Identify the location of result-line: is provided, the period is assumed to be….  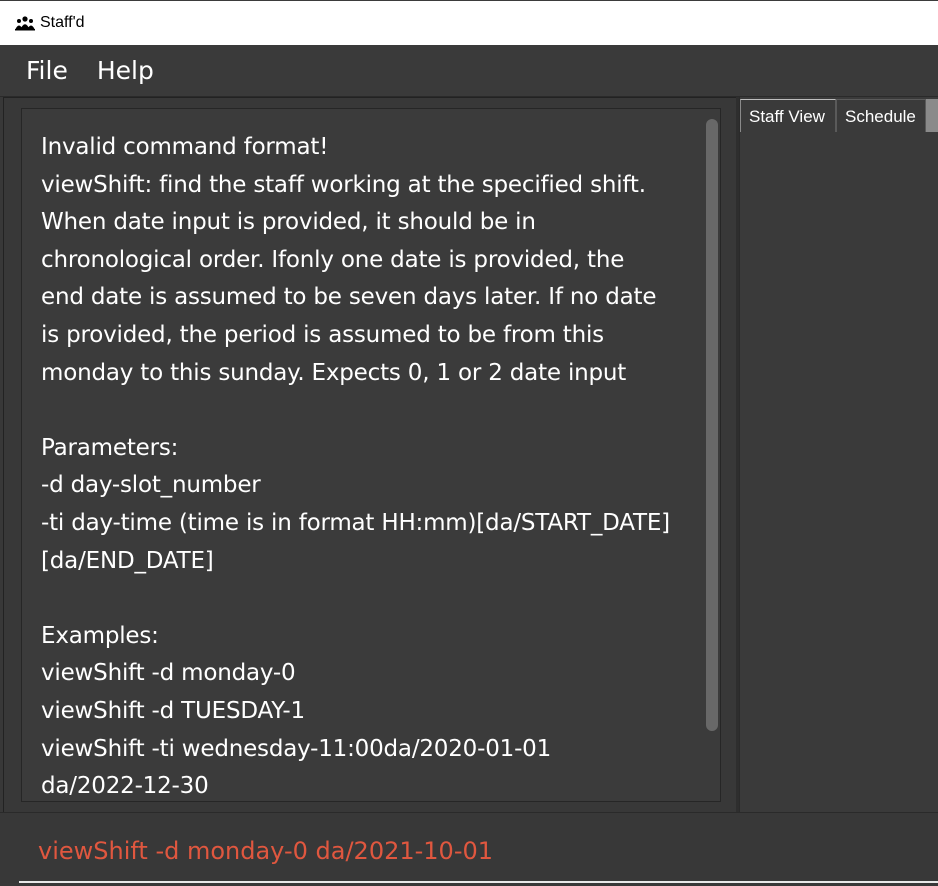
(322, 334).